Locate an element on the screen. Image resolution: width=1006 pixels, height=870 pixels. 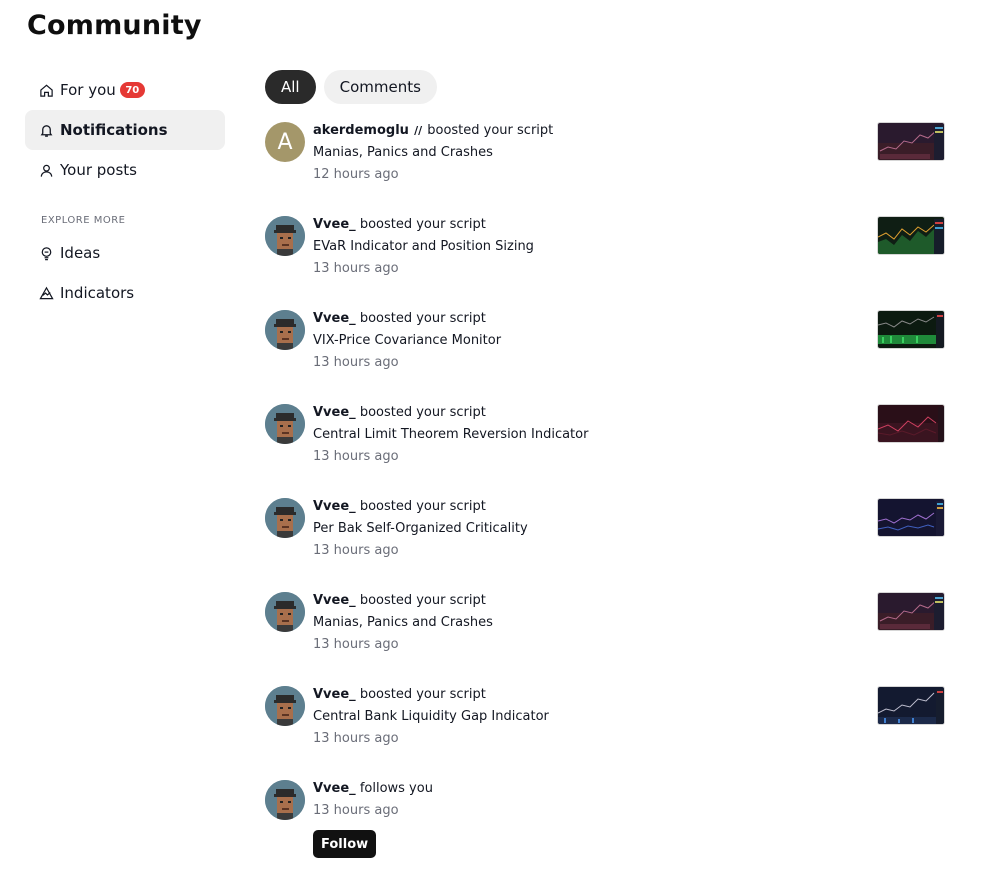
explore-more-heading: EXPLORE MORE is located at coordinates (83, 220).